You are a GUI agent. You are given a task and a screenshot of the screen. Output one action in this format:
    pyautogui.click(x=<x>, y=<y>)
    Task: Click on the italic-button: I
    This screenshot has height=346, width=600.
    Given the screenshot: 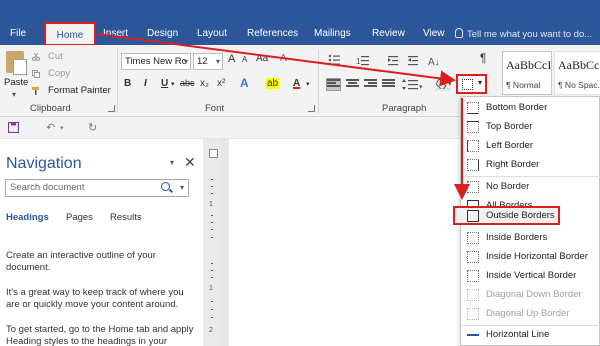 What is the action you would take?
    pyautogui.click(x=145, y=83)
    